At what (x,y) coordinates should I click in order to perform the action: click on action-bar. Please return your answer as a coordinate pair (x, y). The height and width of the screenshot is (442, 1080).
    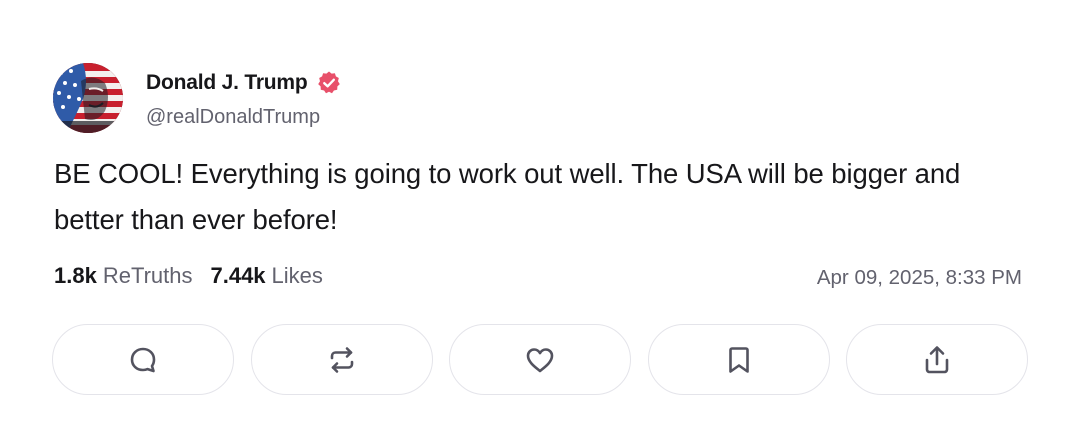
    Looking at the image, I should click on (540, 360).